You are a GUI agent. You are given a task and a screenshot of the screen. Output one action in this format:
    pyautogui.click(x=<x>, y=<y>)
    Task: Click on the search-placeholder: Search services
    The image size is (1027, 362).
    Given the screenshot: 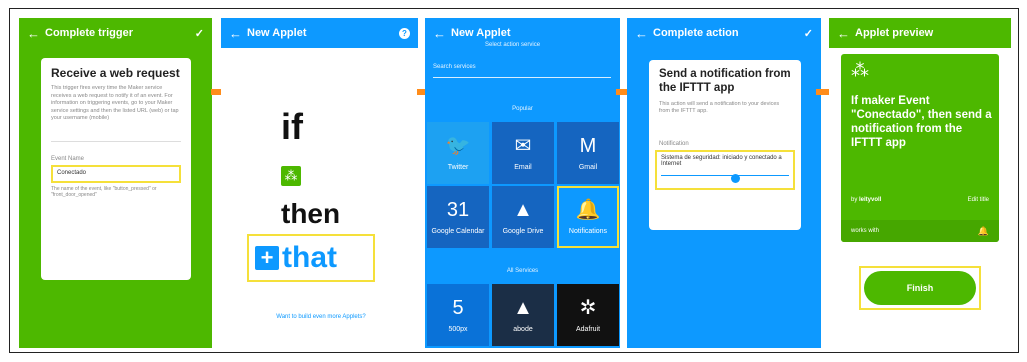 What is the action you would take?
    pyautogui.click(x=454, y=67)
    